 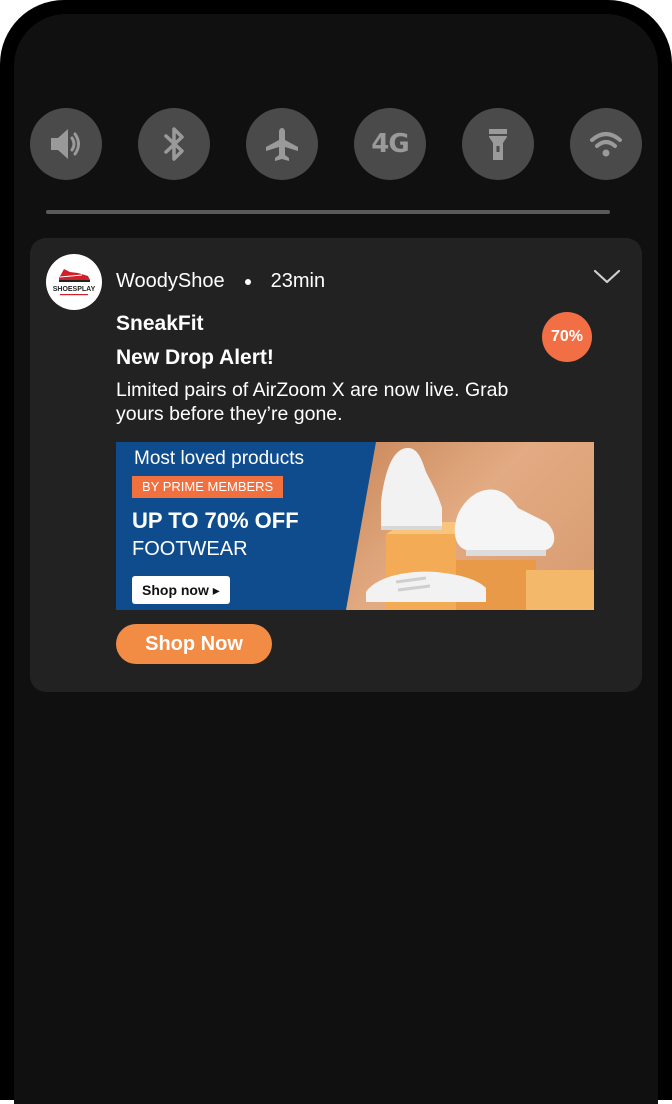 I want to click on shop-now-button: Shop Now, so click(x=194, y=644).